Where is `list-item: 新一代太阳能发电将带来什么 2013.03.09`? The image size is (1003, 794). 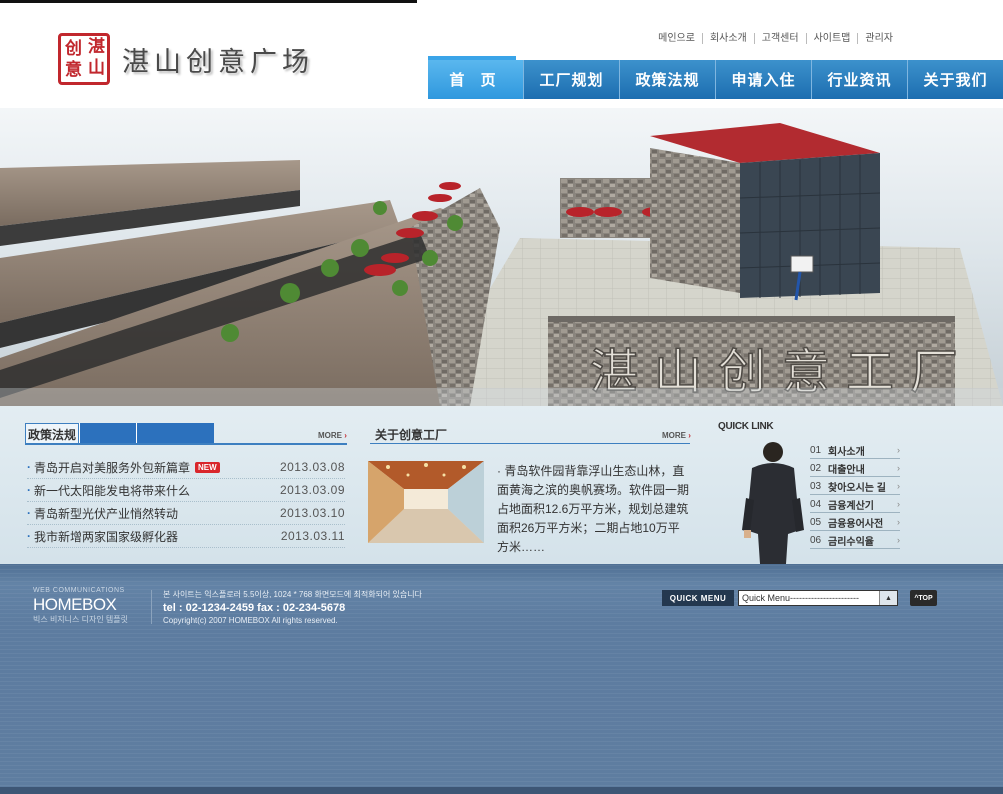 list-item: 新一代太阳能发电将带来什么 2013.03.09 is located at coordinates (186, 490).